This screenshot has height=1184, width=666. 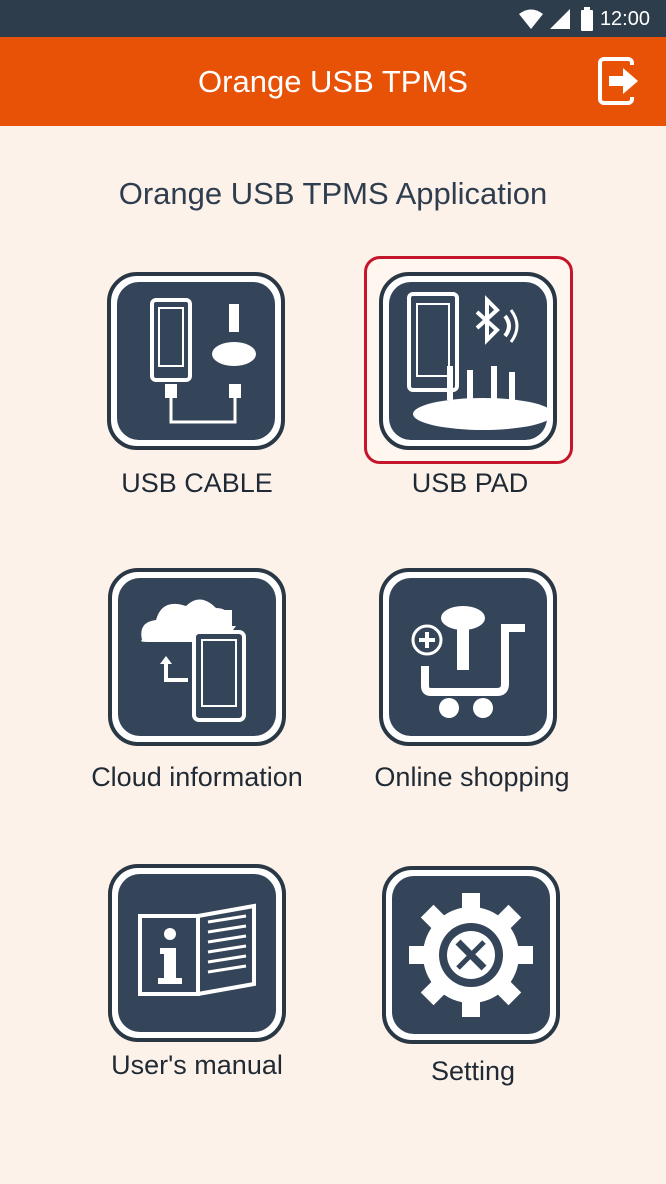 What do you see at coordinates (197, 657) in the screenshot?
I see `cloud-sync-icon` at bounding box center [197, 657].